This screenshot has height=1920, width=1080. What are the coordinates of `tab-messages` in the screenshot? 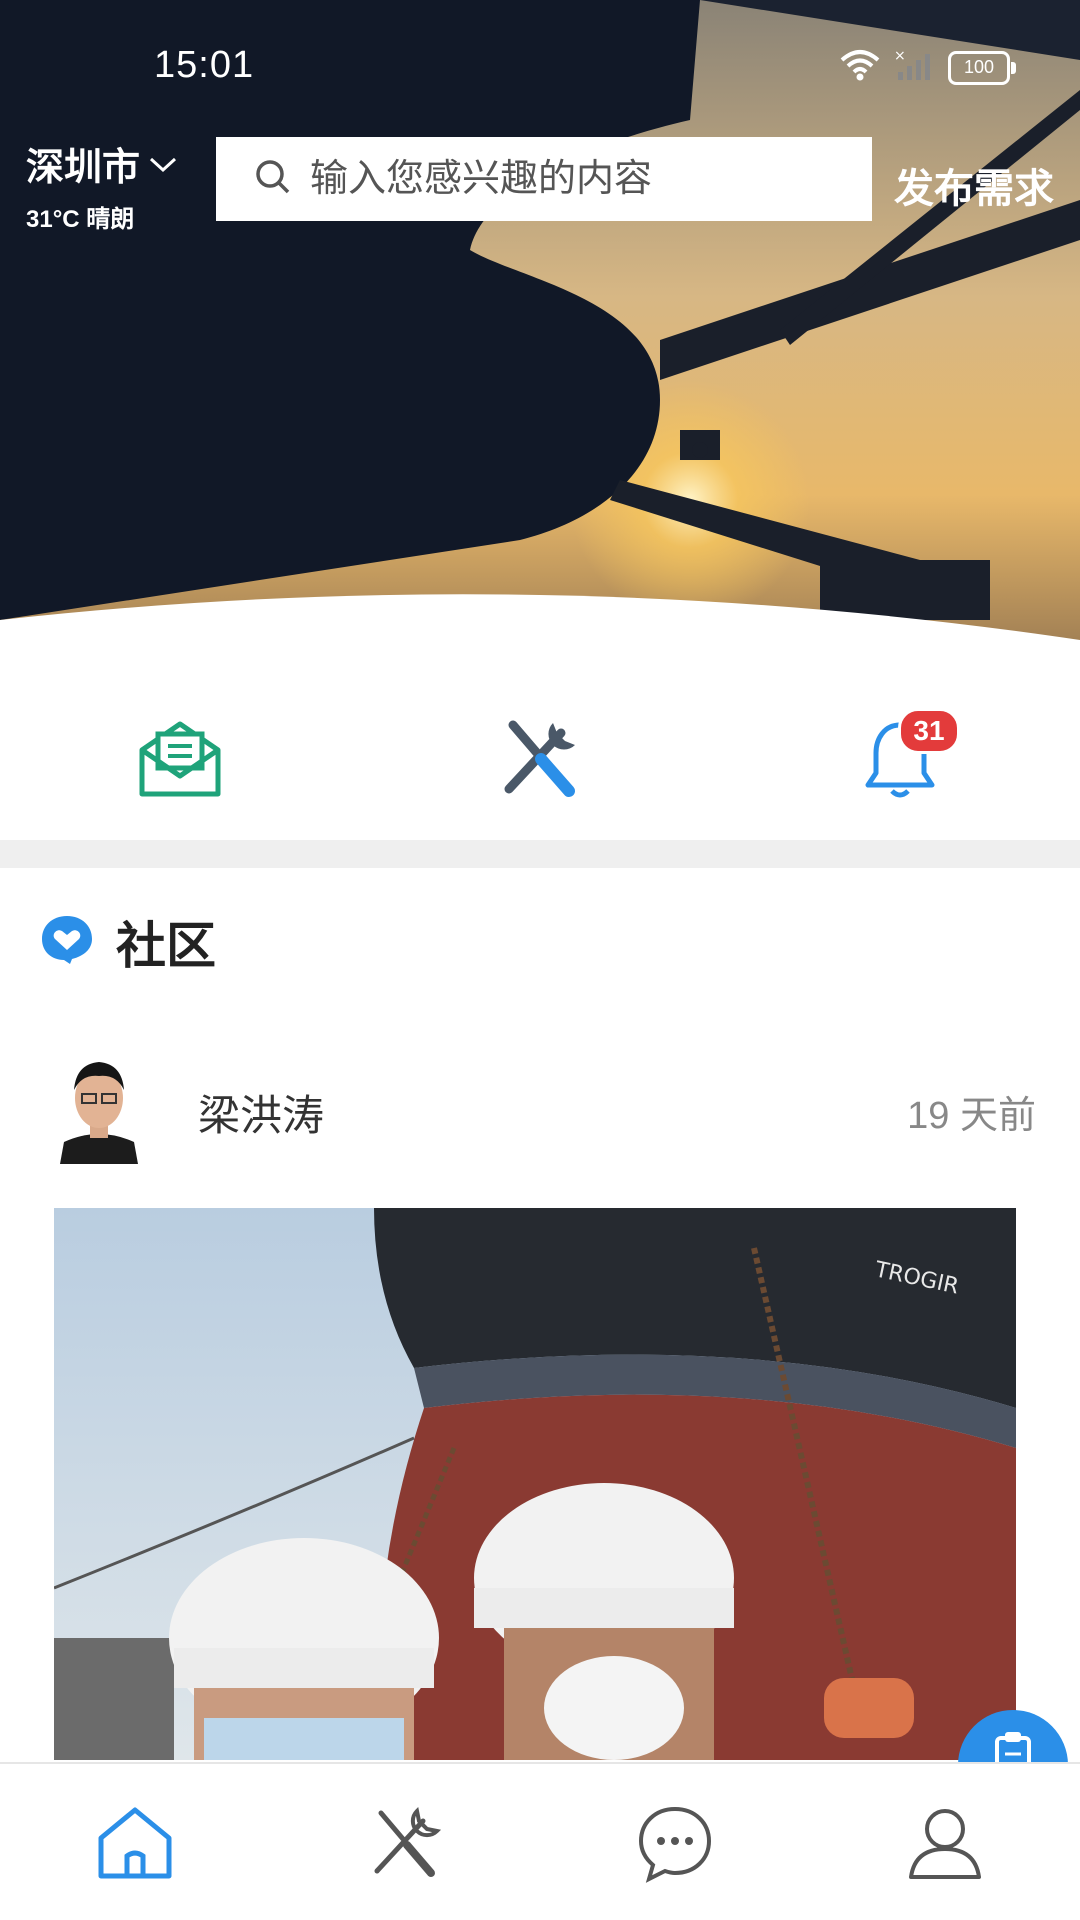 It's located at (675, 1845).